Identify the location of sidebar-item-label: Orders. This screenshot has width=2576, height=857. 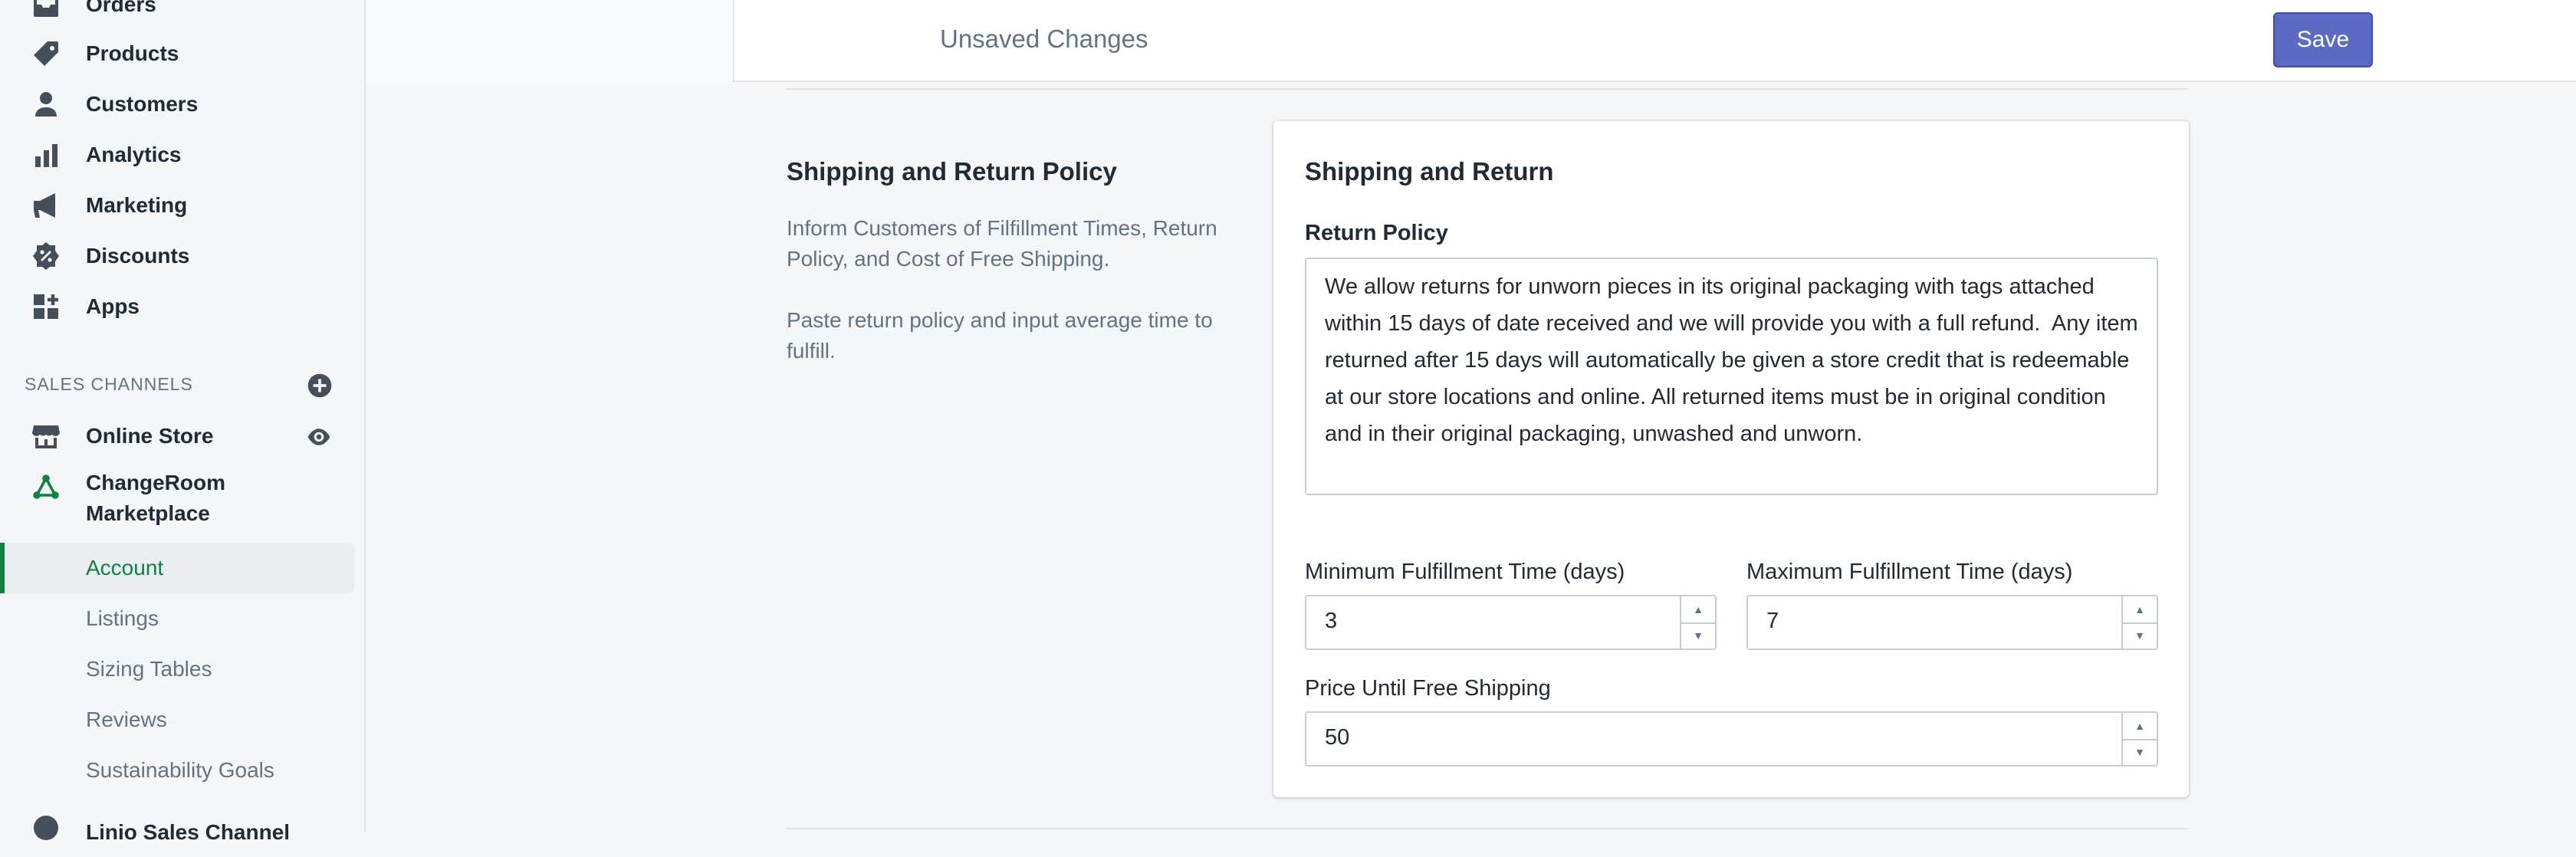
(121, 8).